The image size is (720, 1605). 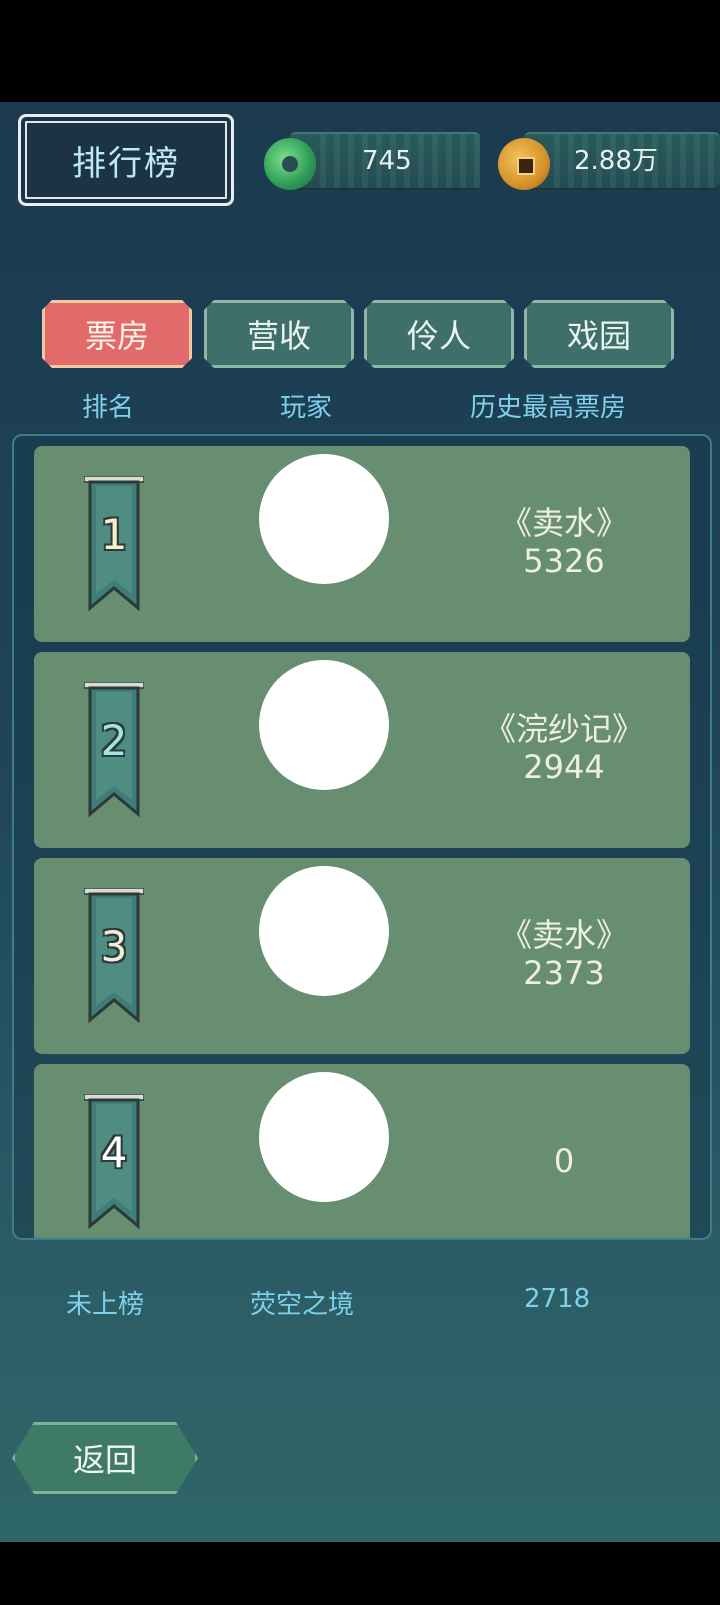 I want to click on tab-revenue: 营收, so click(x=279, y=334).